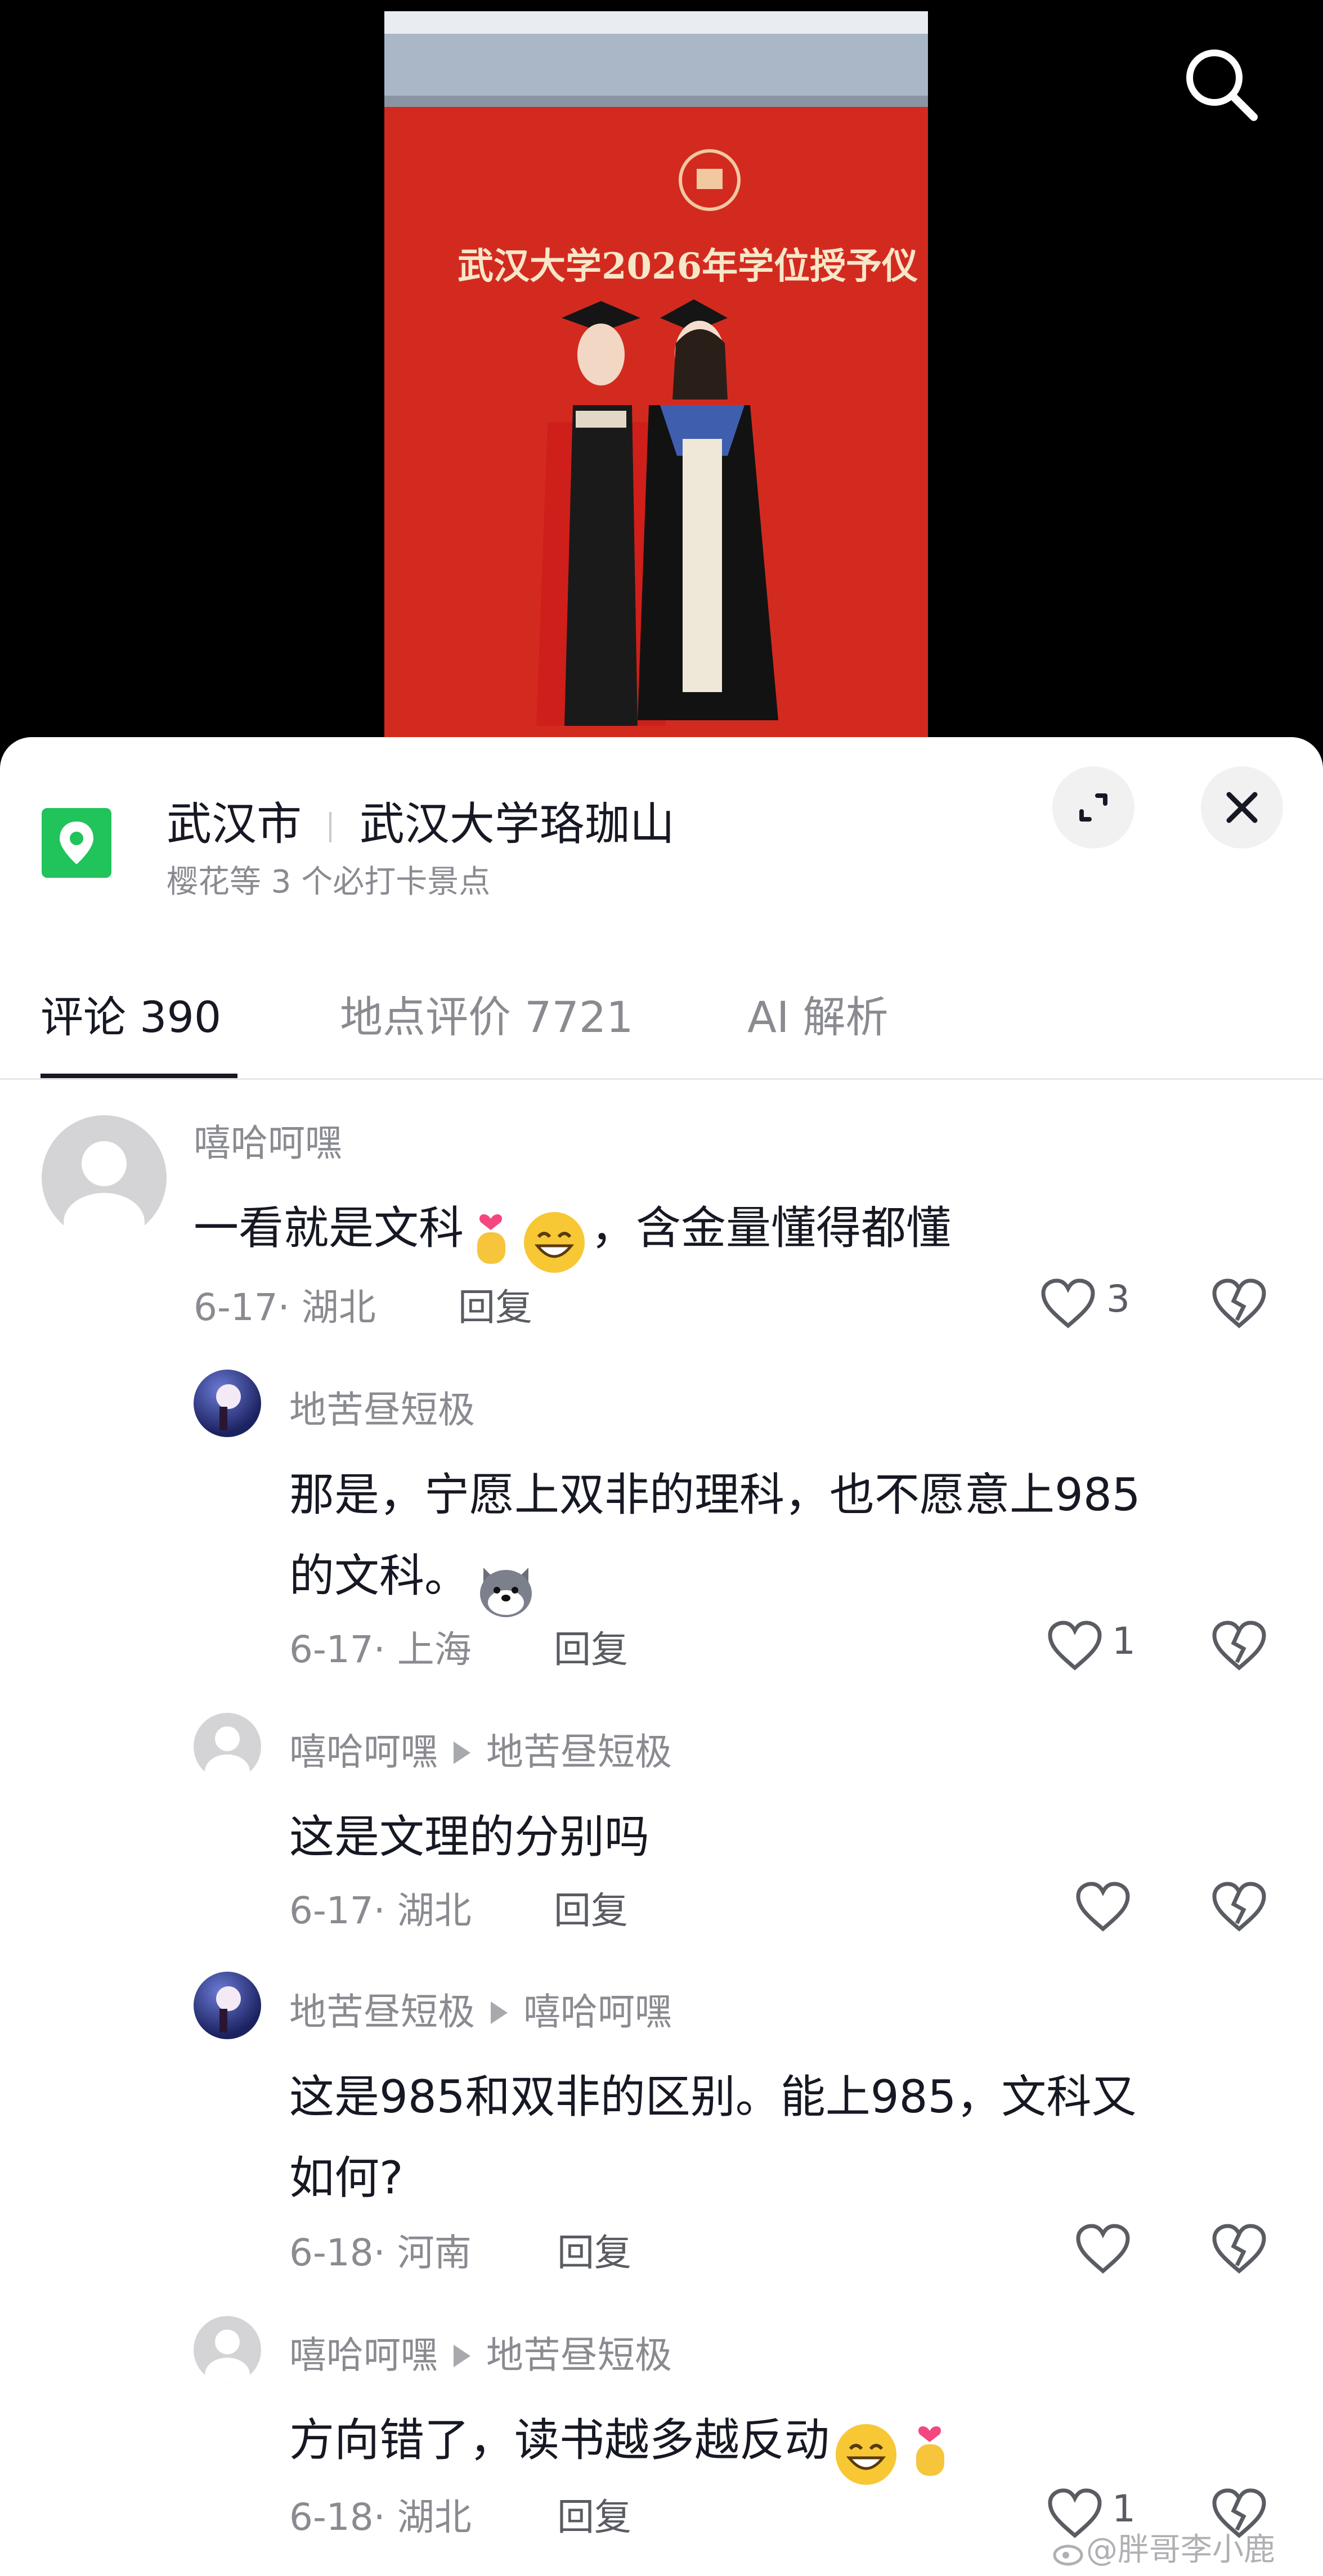  I want to click on comment-text: 这是文理的分别吗, so click(469, 1833).